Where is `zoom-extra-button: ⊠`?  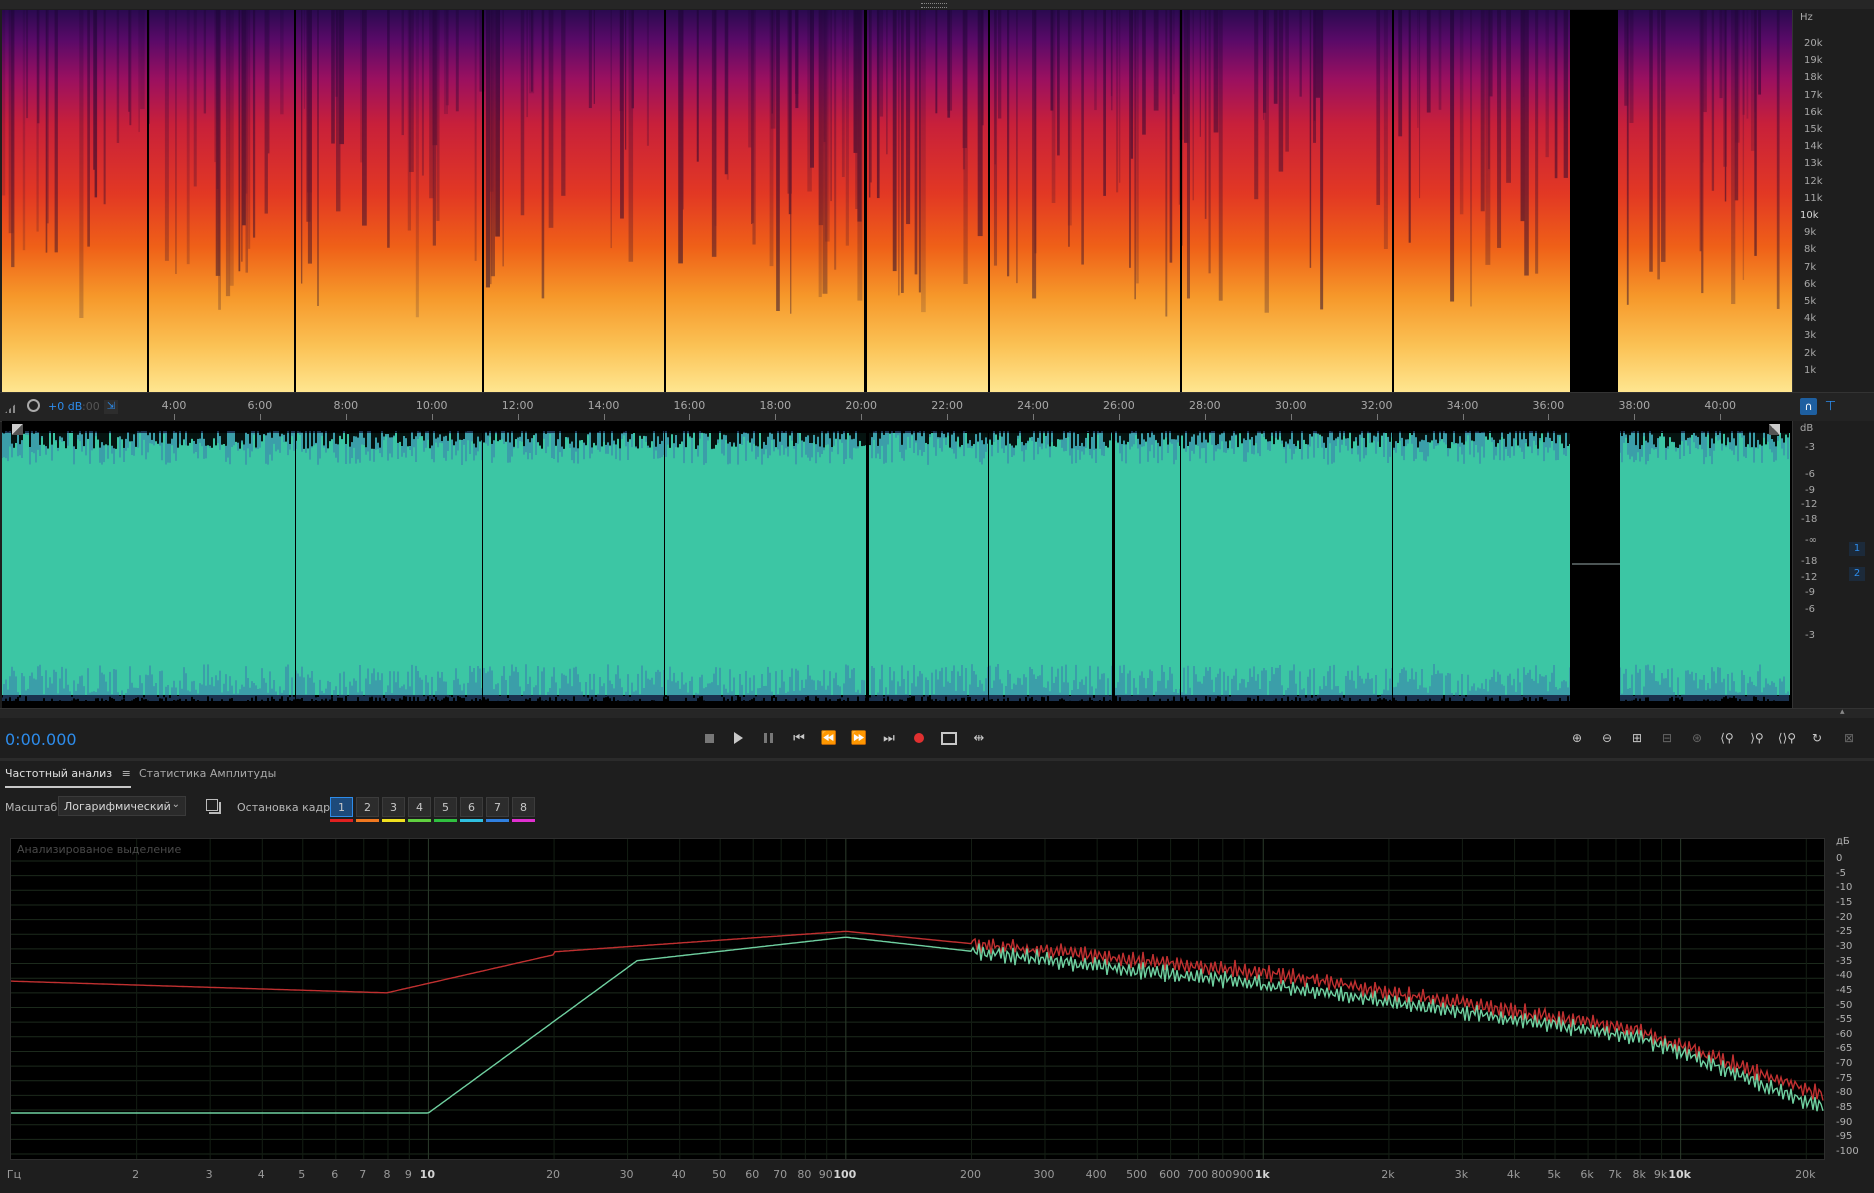
zoom-extra-button: ⊠ is located at coordinates (1849, 738).